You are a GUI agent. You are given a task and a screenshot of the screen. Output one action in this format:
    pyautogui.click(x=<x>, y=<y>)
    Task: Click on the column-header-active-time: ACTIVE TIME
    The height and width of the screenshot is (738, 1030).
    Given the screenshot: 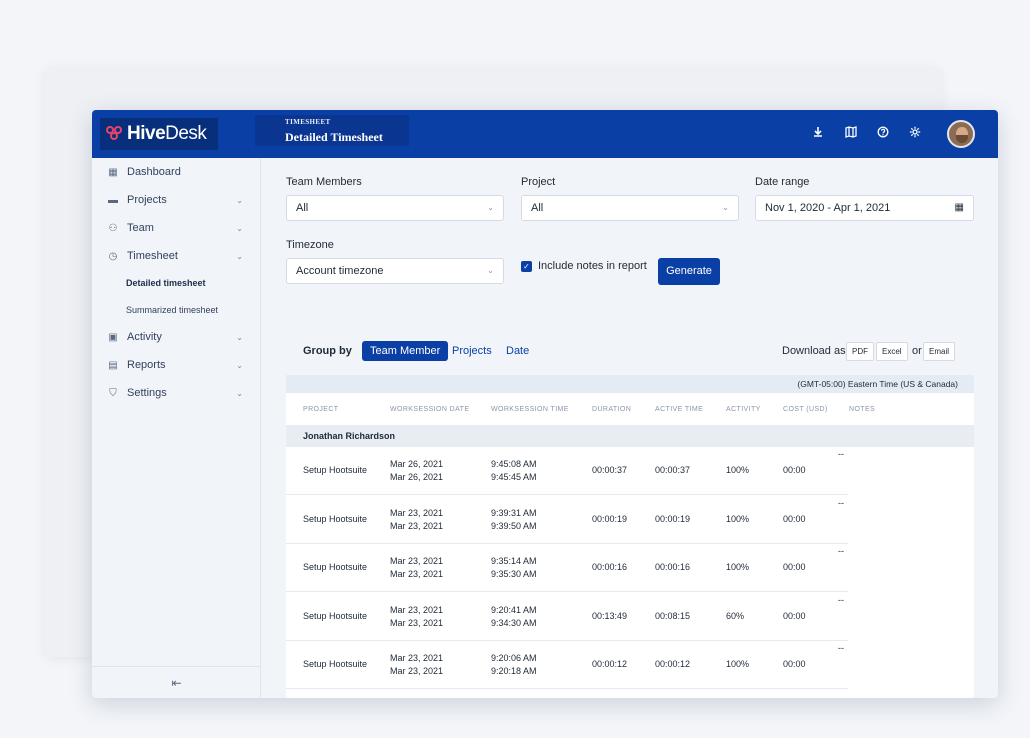 What is the action you would take?
    pyautogui.click(x=679, y=409)
    